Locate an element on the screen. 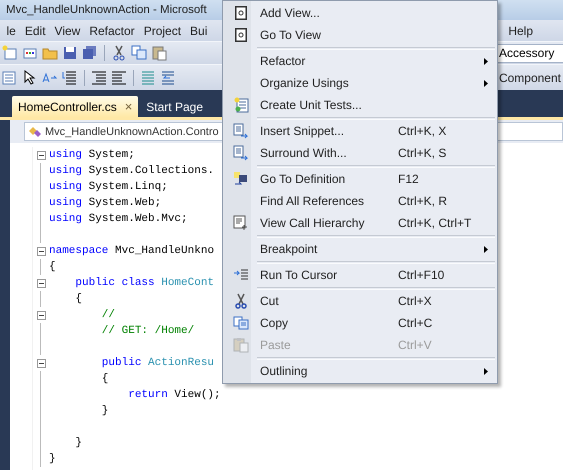 This screenshot has width=563, height=470. code-line: public class HomeCont is located at coordinates (144, 283).